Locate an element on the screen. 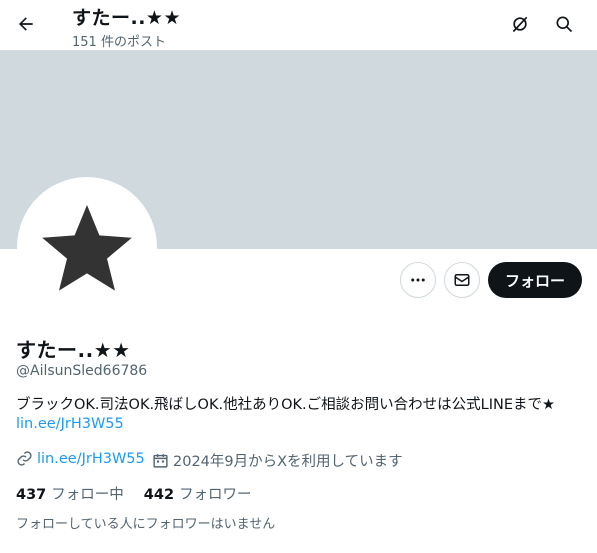 The height and width of the screenshot is (553, 597). search-icon is located at coordinates (564, 24).